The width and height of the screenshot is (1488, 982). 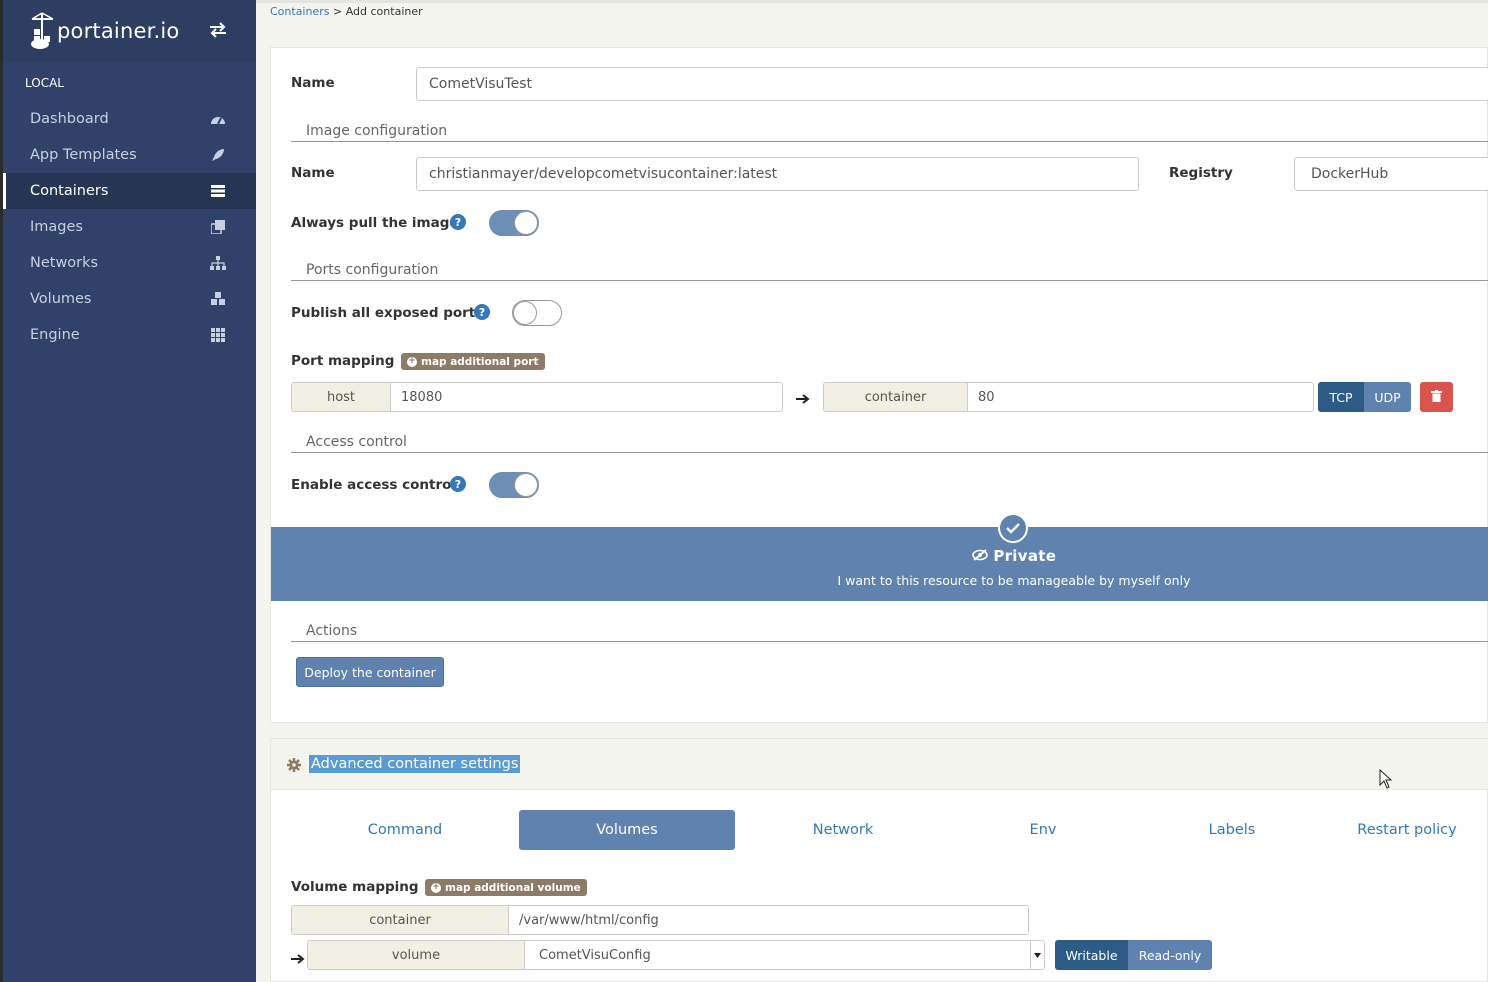 What do you see at coordinates (952, 84) in the screenshot?
I see `container-name-input: CometVisuTest` at bounding box center [952, 84].